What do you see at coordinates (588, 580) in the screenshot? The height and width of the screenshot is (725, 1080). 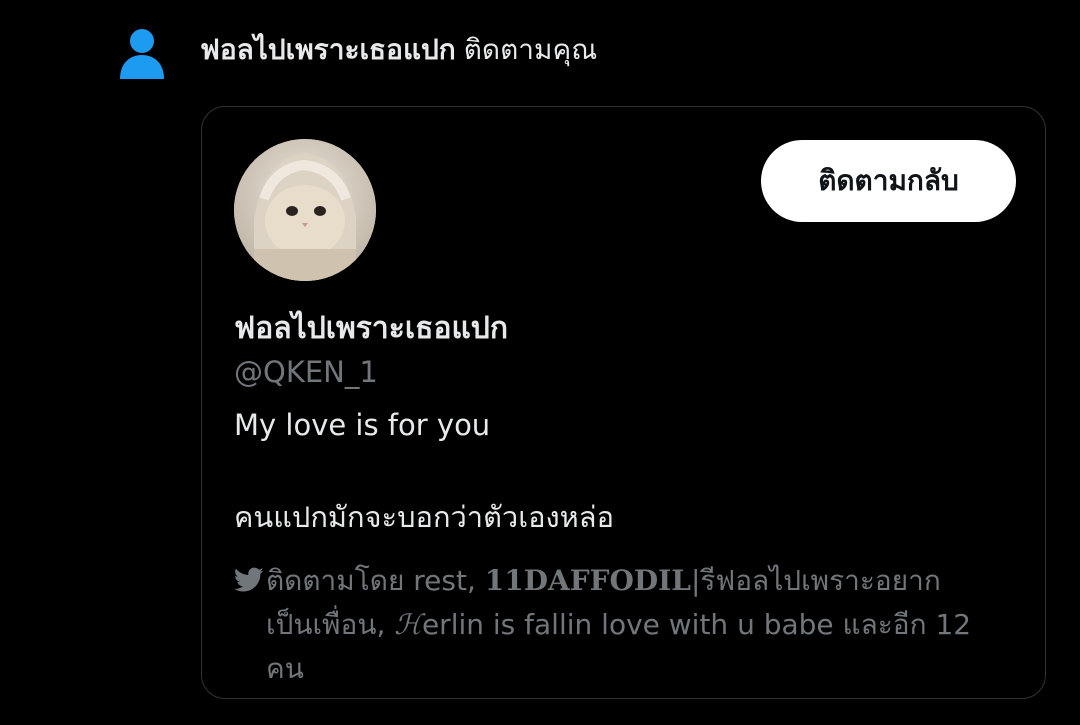 I see `follower-name-daffodil: 11DAFFODIL` at bounding box center [588, 580].